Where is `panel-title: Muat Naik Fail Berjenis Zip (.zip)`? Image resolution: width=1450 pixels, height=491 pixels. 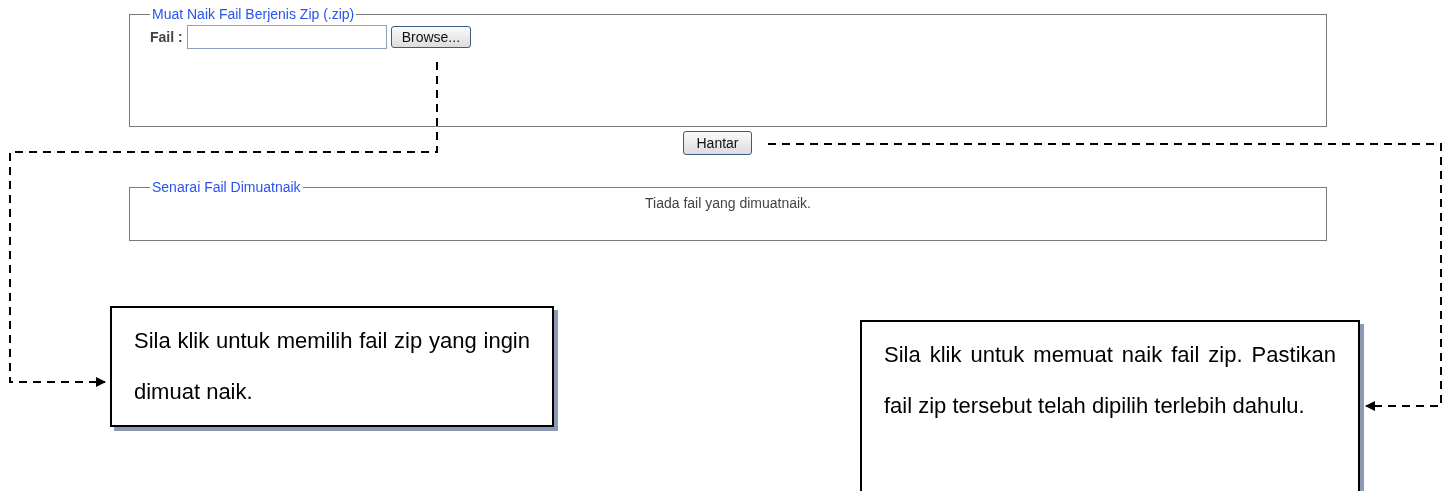
panel-title: Muat Naik Fail Berjenis Zip (.zip) is located at coordinates (253, 14).